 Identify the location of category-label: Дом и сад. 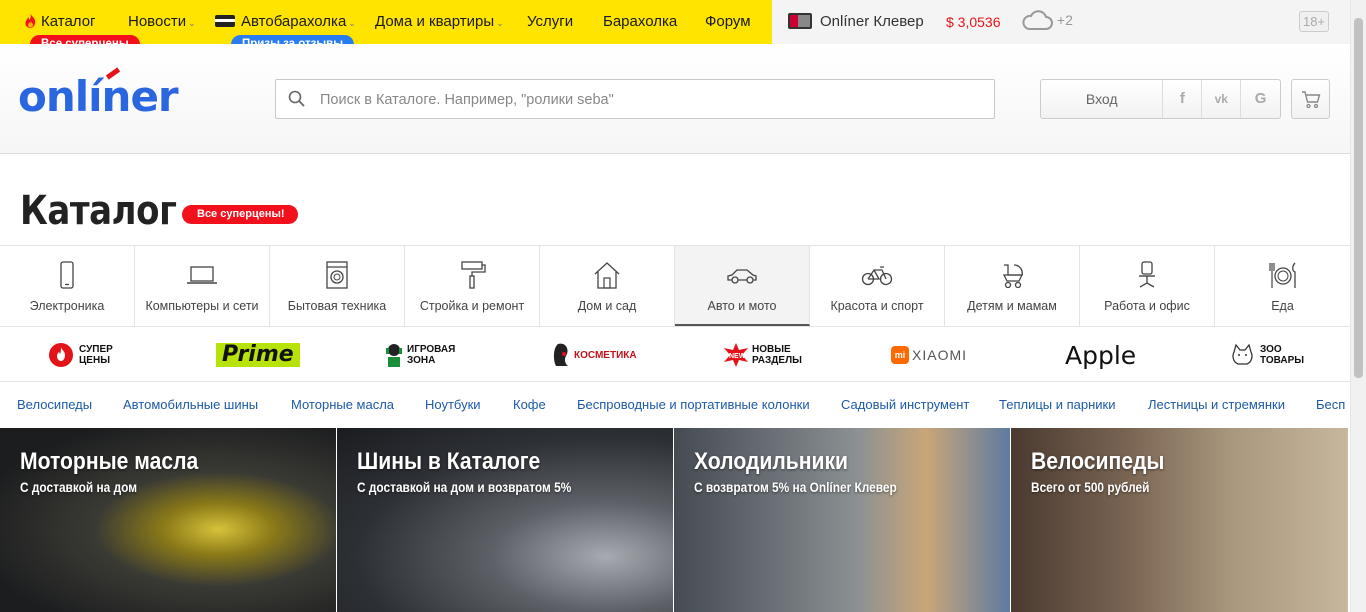
(607, 306).